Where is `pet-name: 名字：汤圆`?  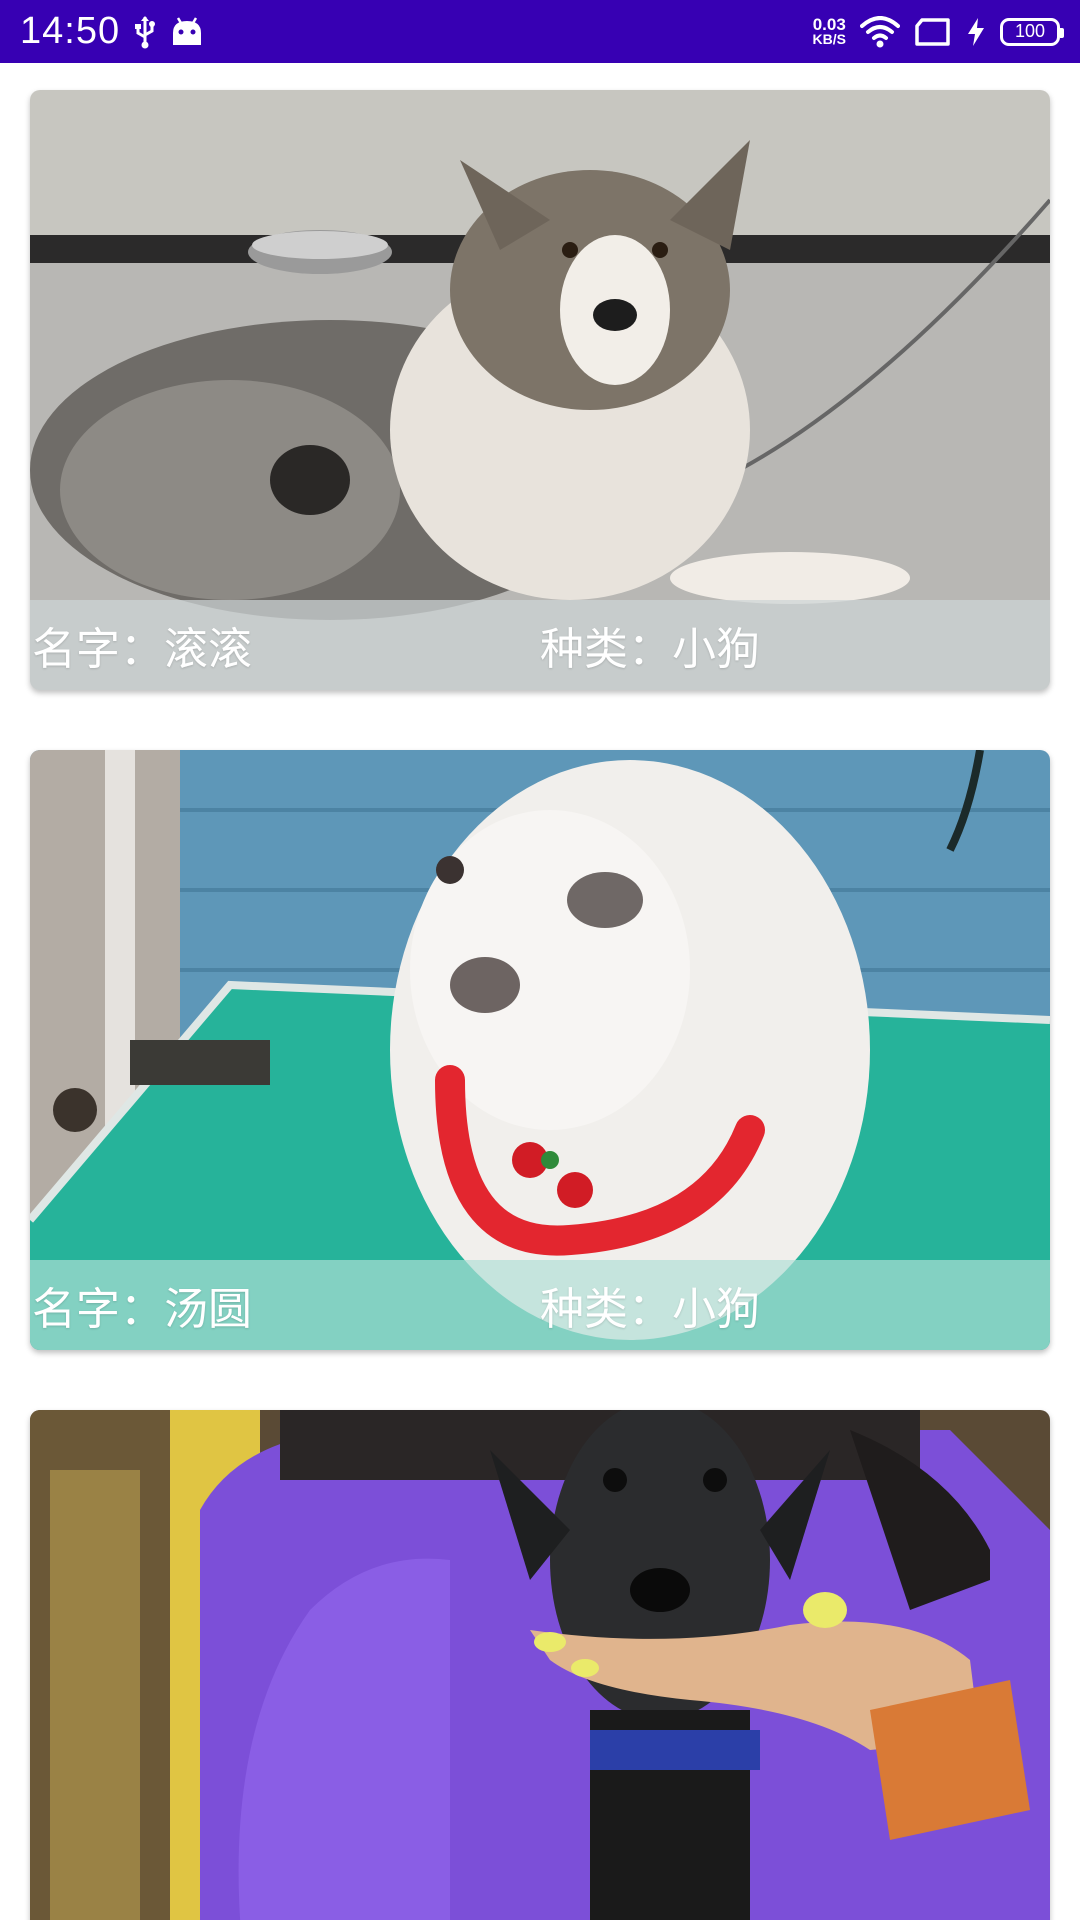 pet-name: 名字：汤圆 is located at coordinates (142, 1309).